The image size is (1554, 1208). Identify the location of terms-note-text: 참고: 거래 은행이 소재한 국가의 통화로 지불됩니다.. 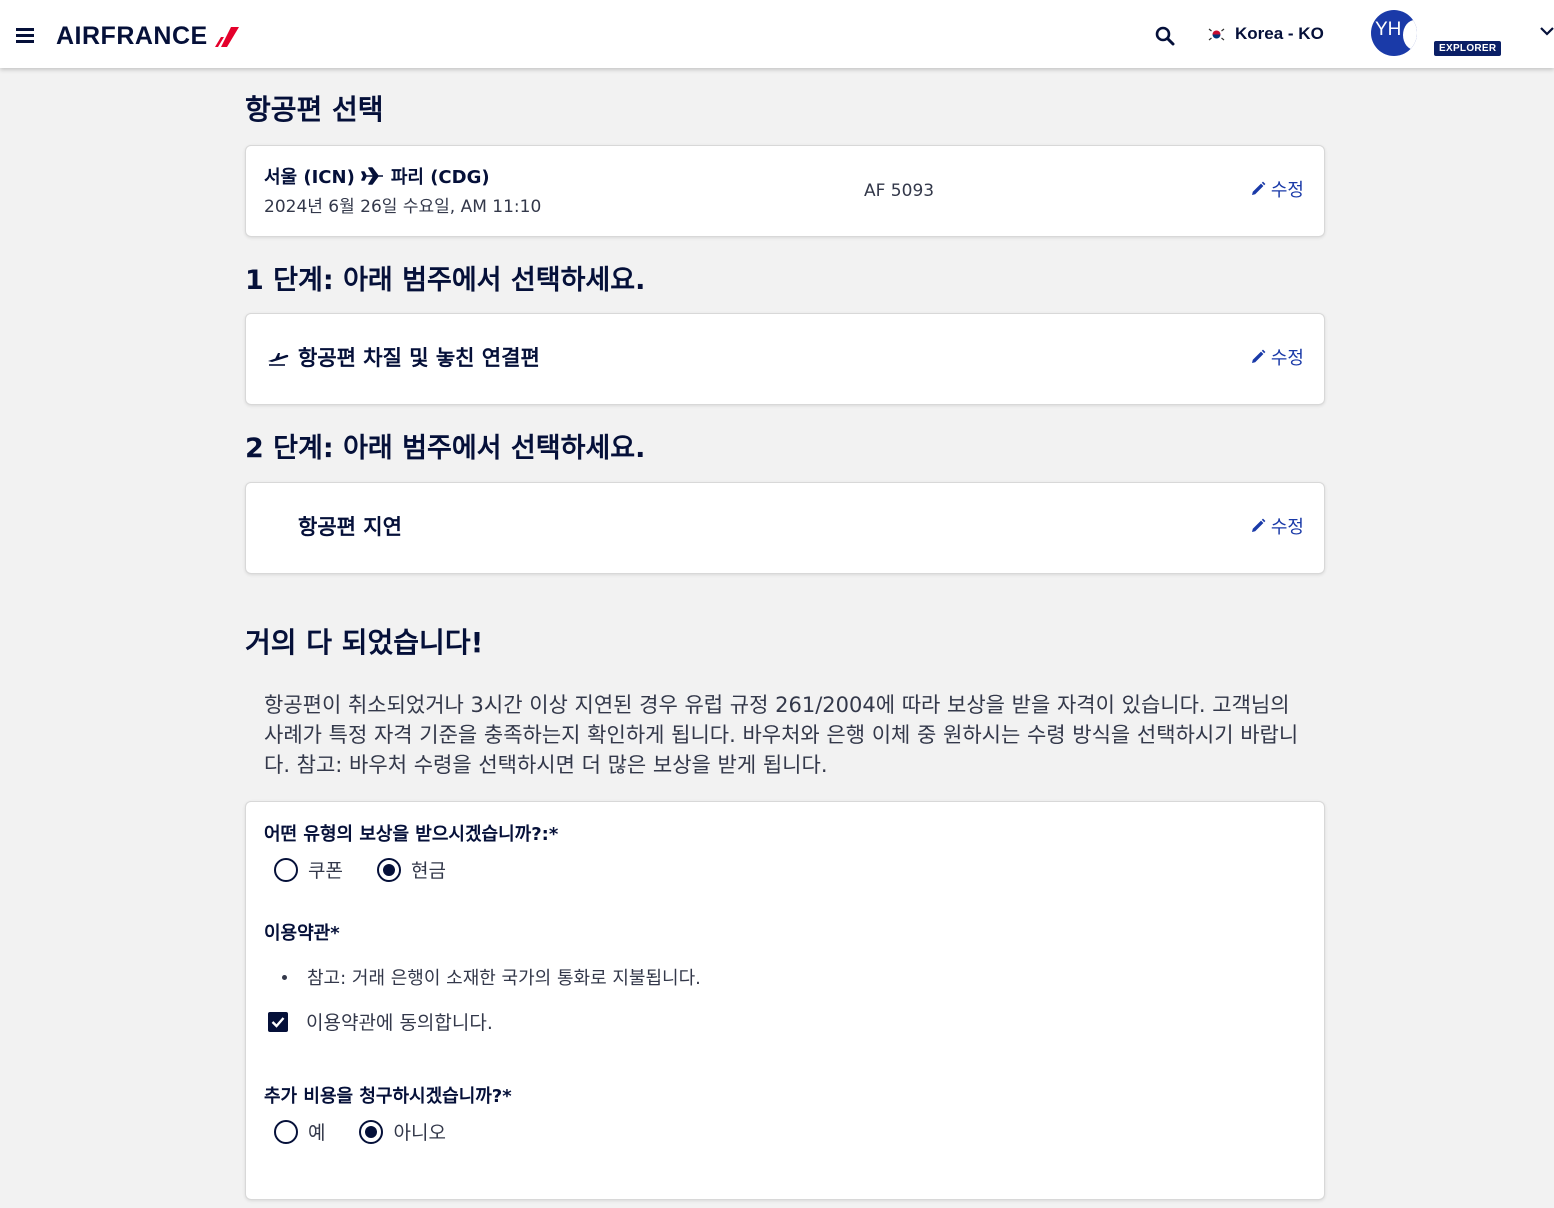
(504, 978).